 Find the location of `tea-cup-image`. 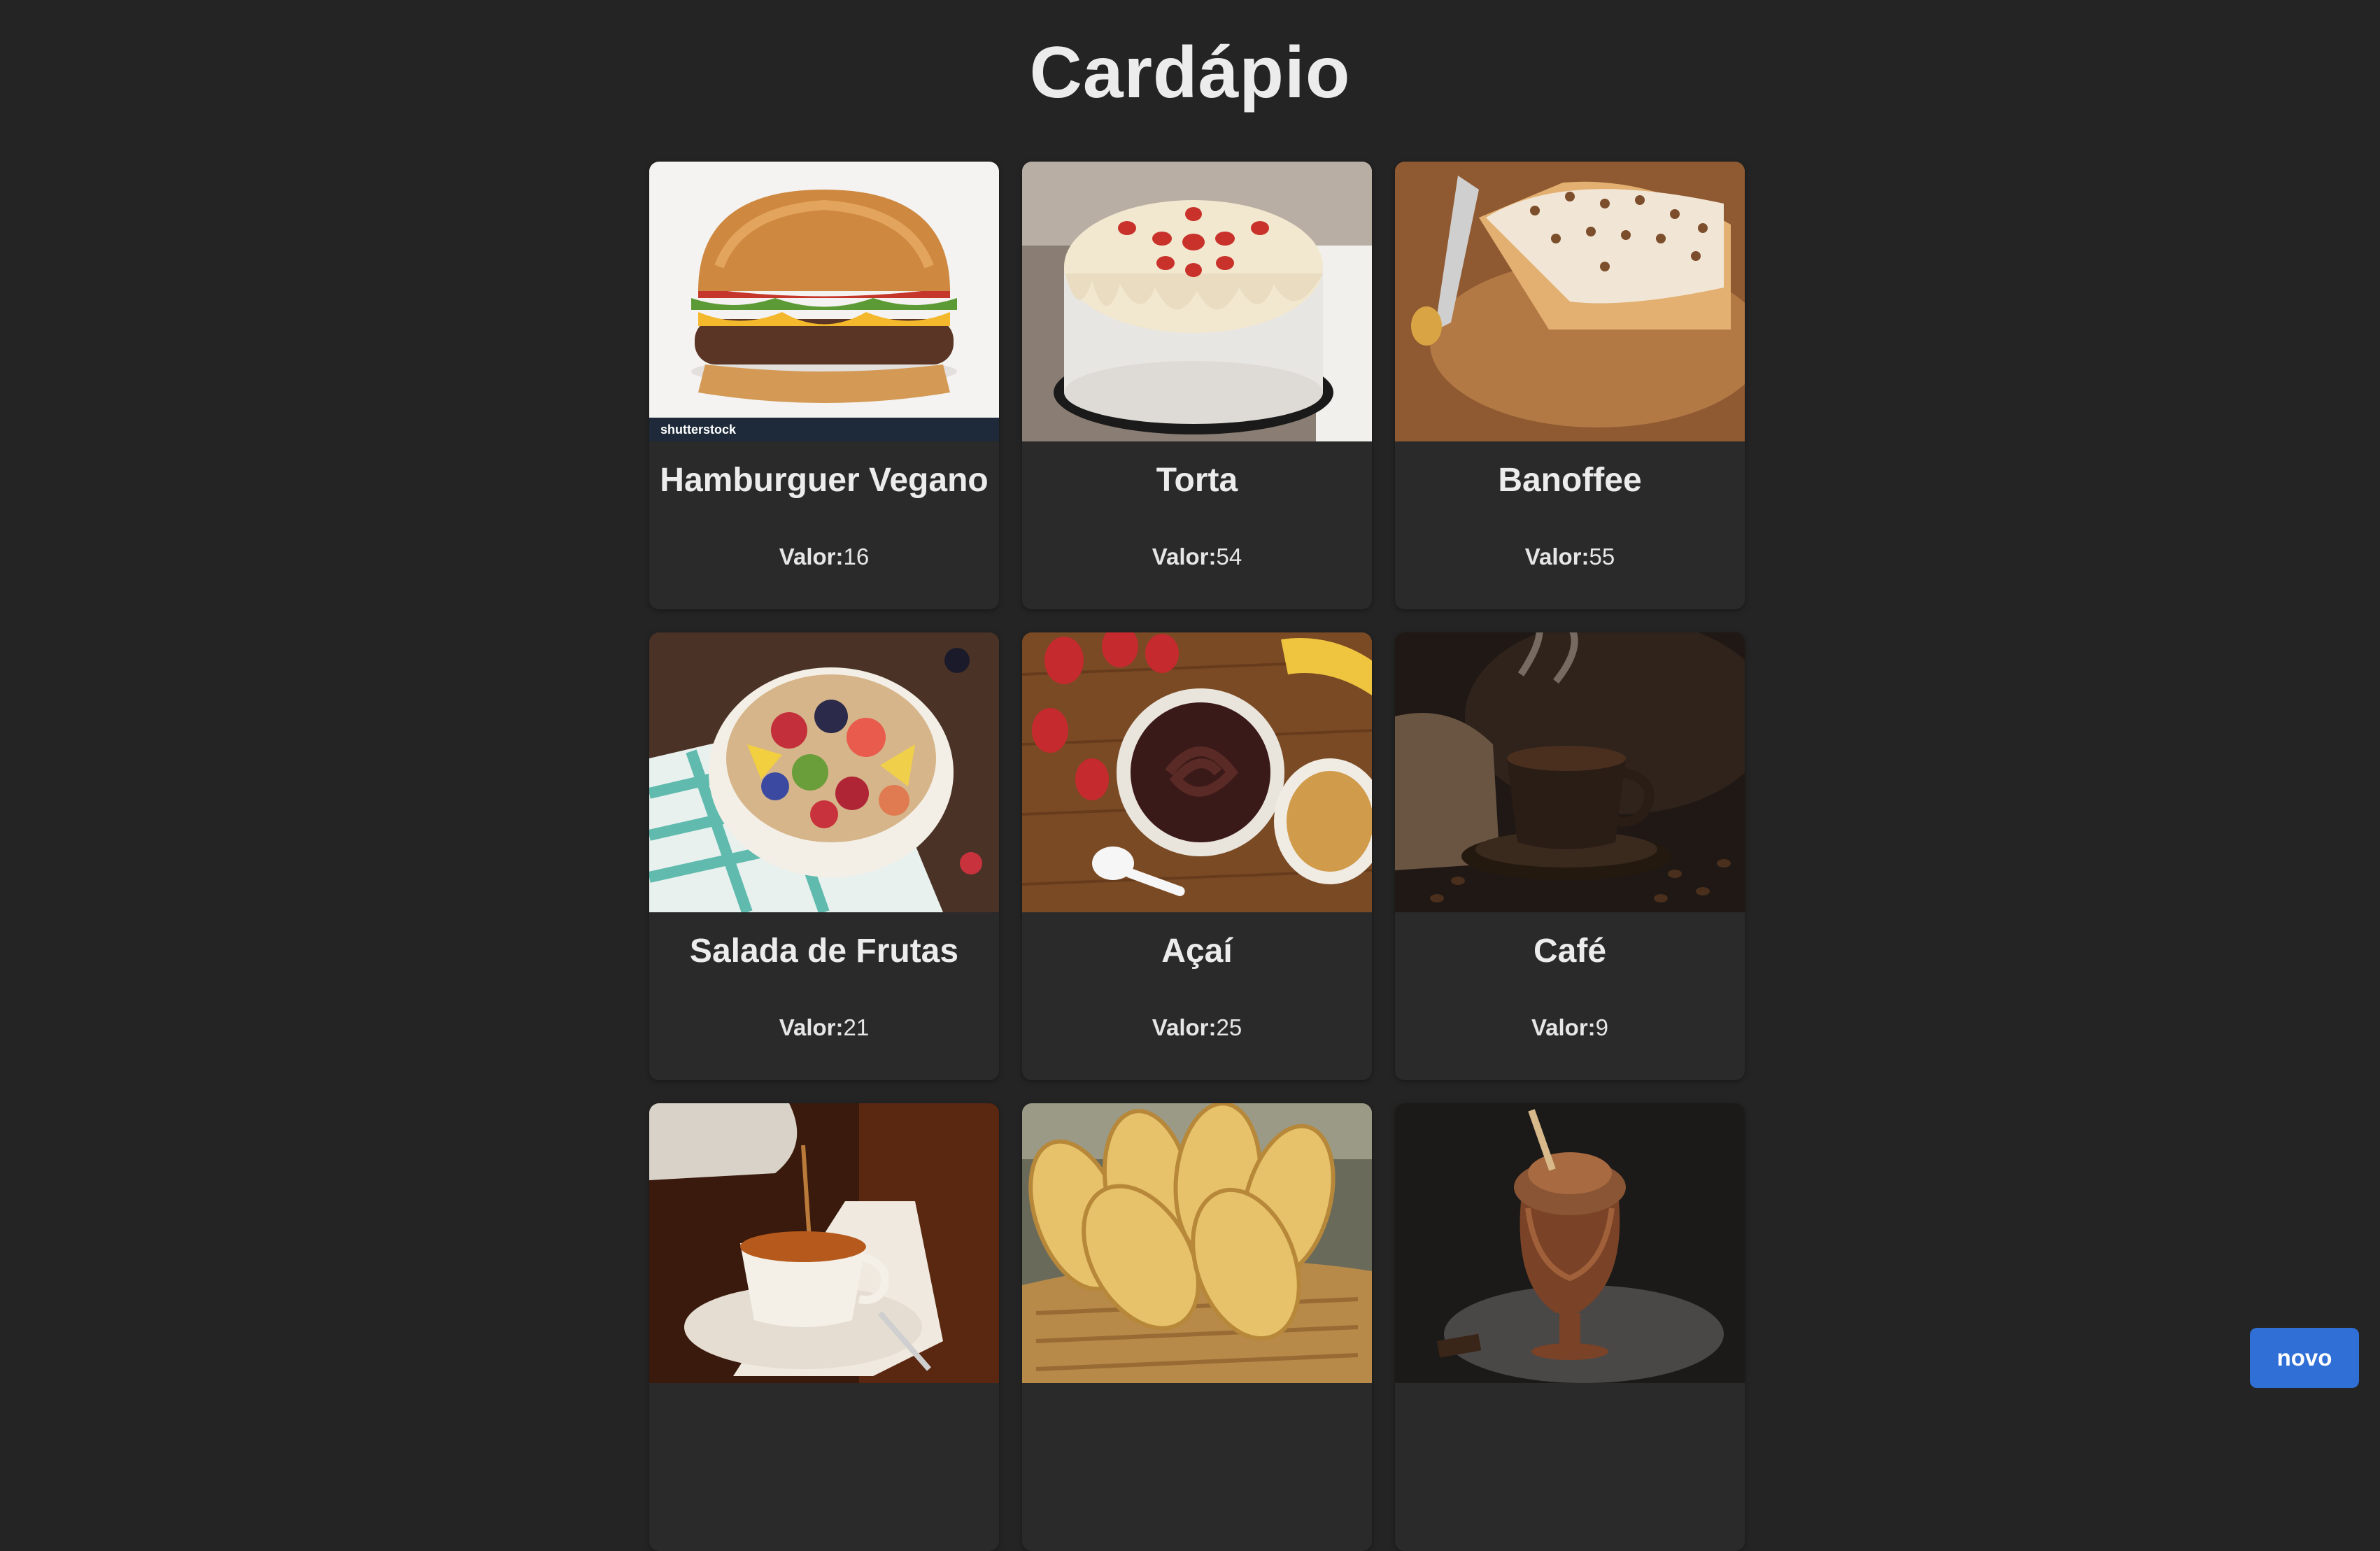

tea-cup-image is located at coordinates (824, 1243).